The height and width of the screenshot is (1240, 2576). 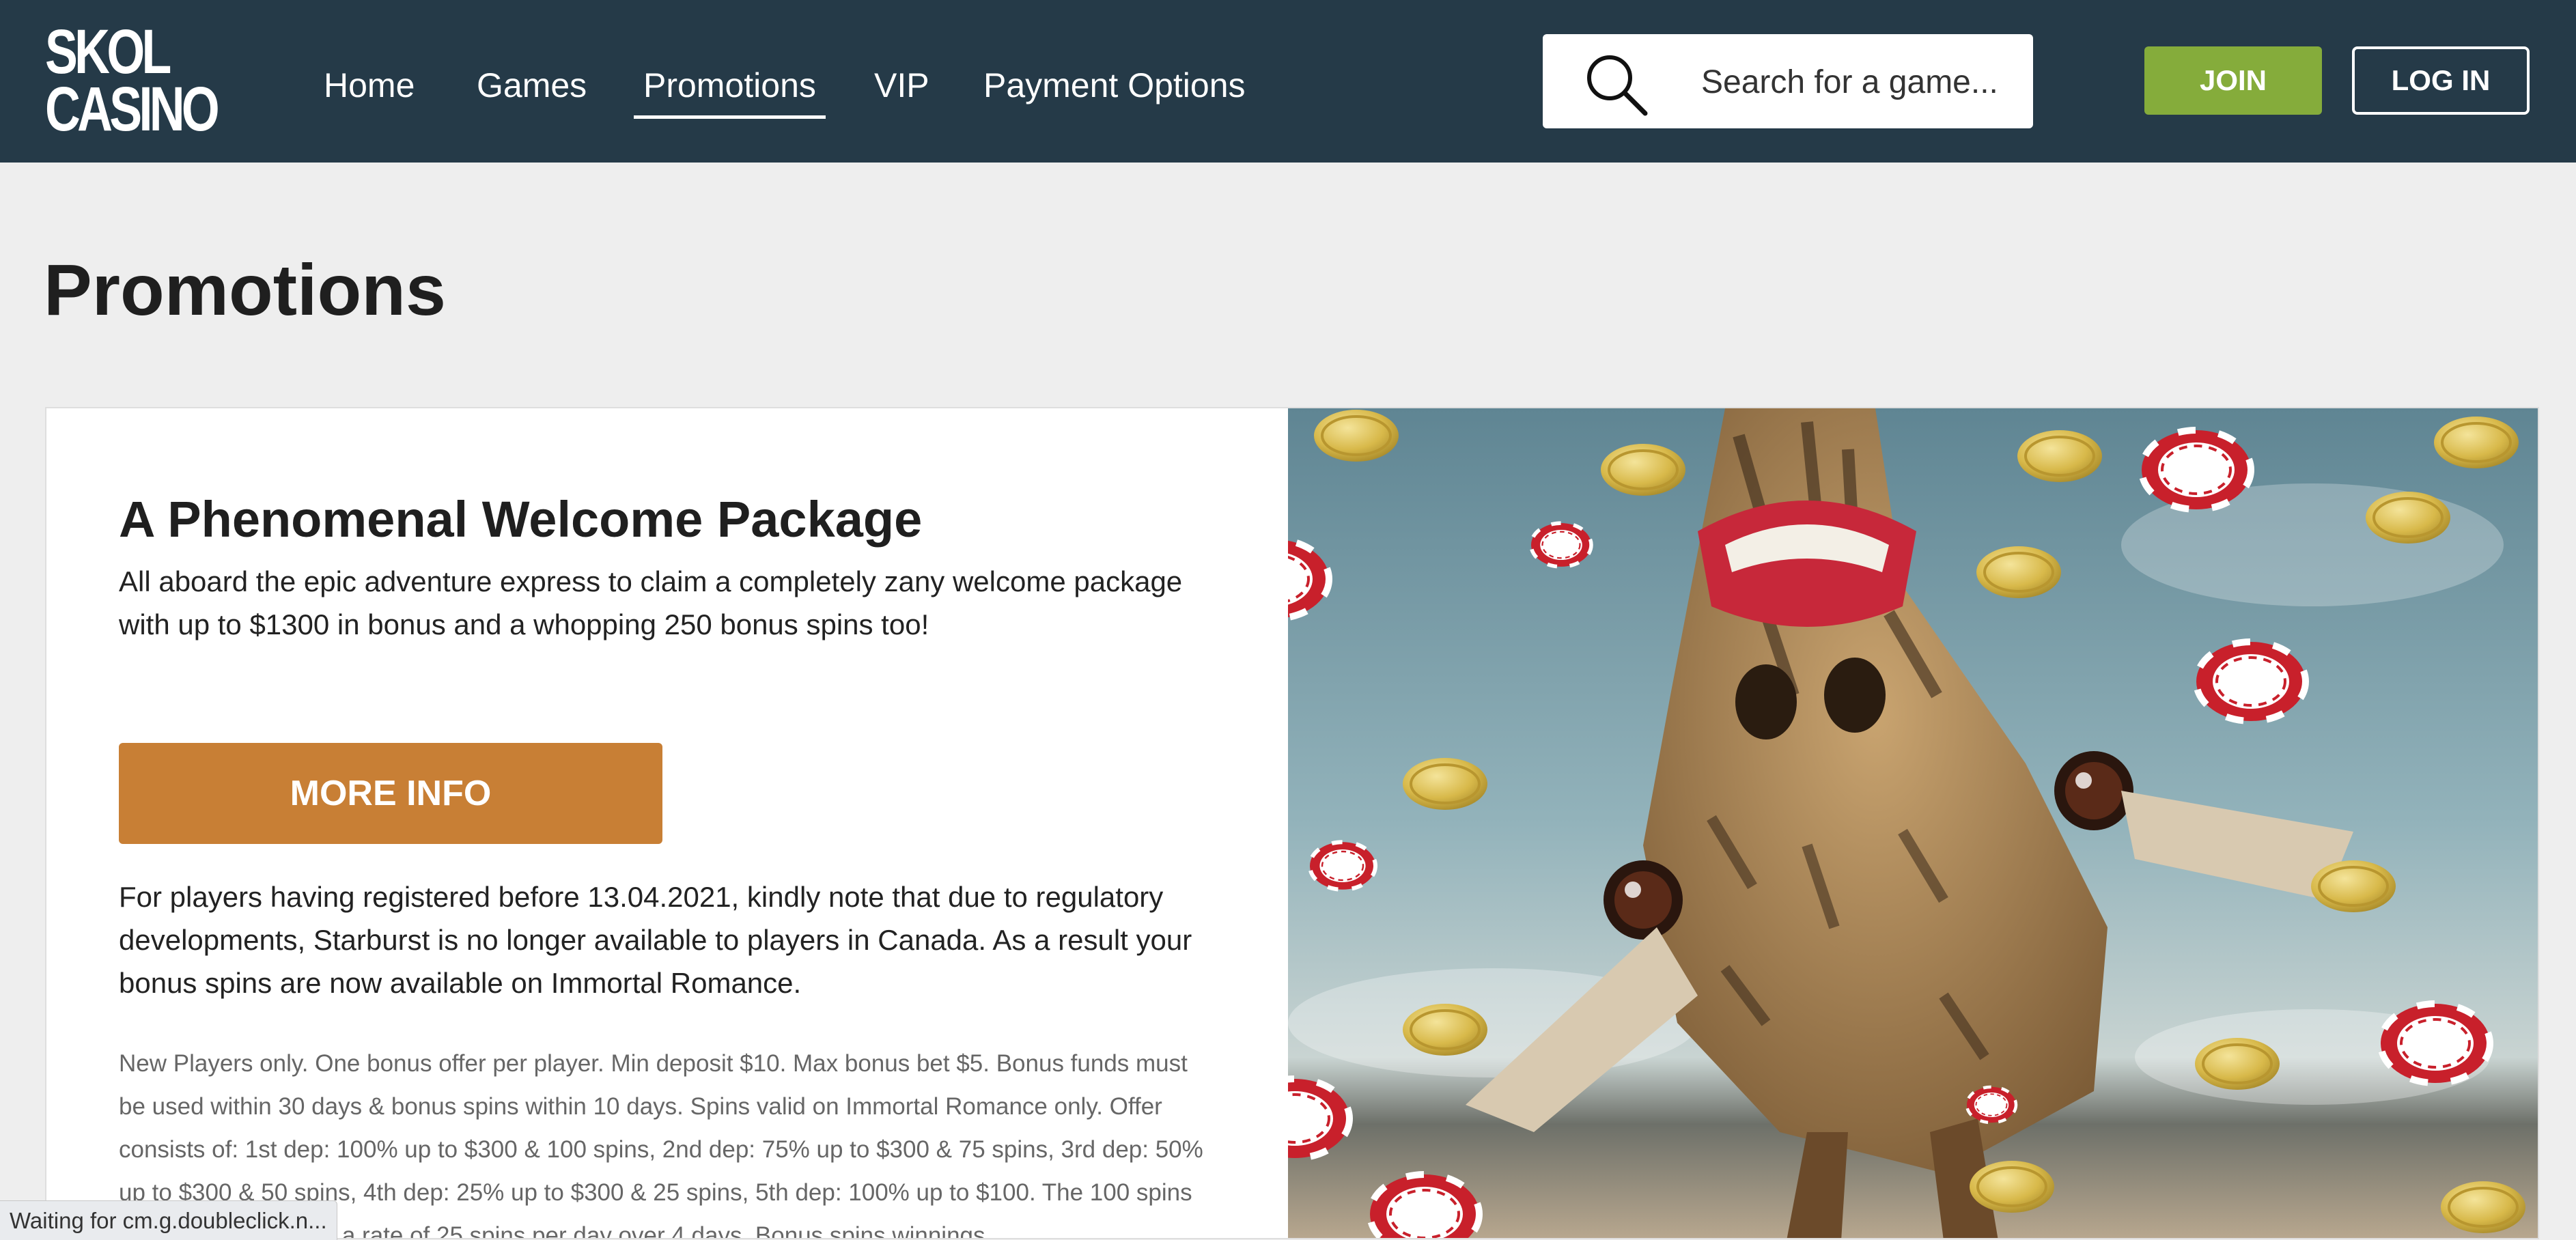 What do you see at coordinates (2441, 80) in the screenshot?
I see `login-button: LOG IN` at bounding box center [2441, 80].